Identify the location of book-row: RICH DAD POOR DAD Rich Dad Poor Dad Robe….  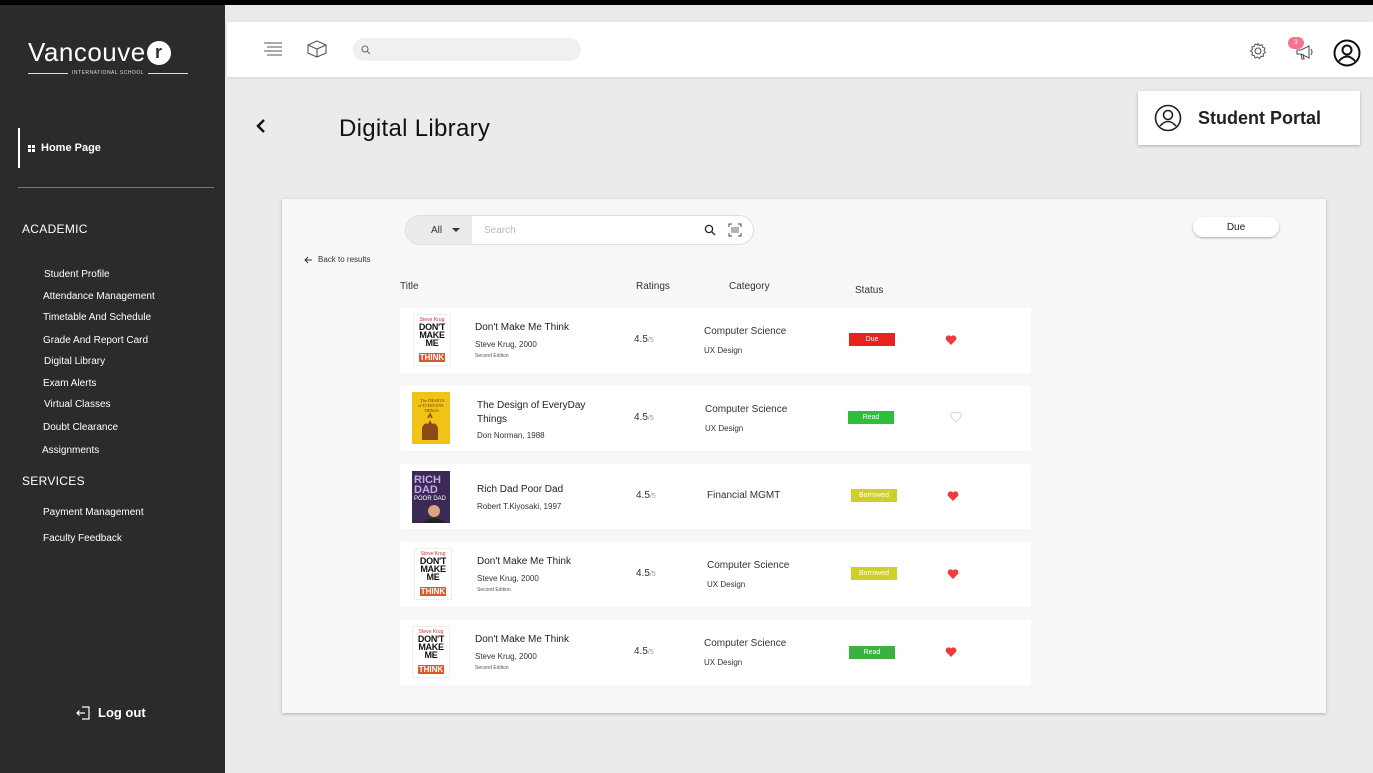
(715, 496).